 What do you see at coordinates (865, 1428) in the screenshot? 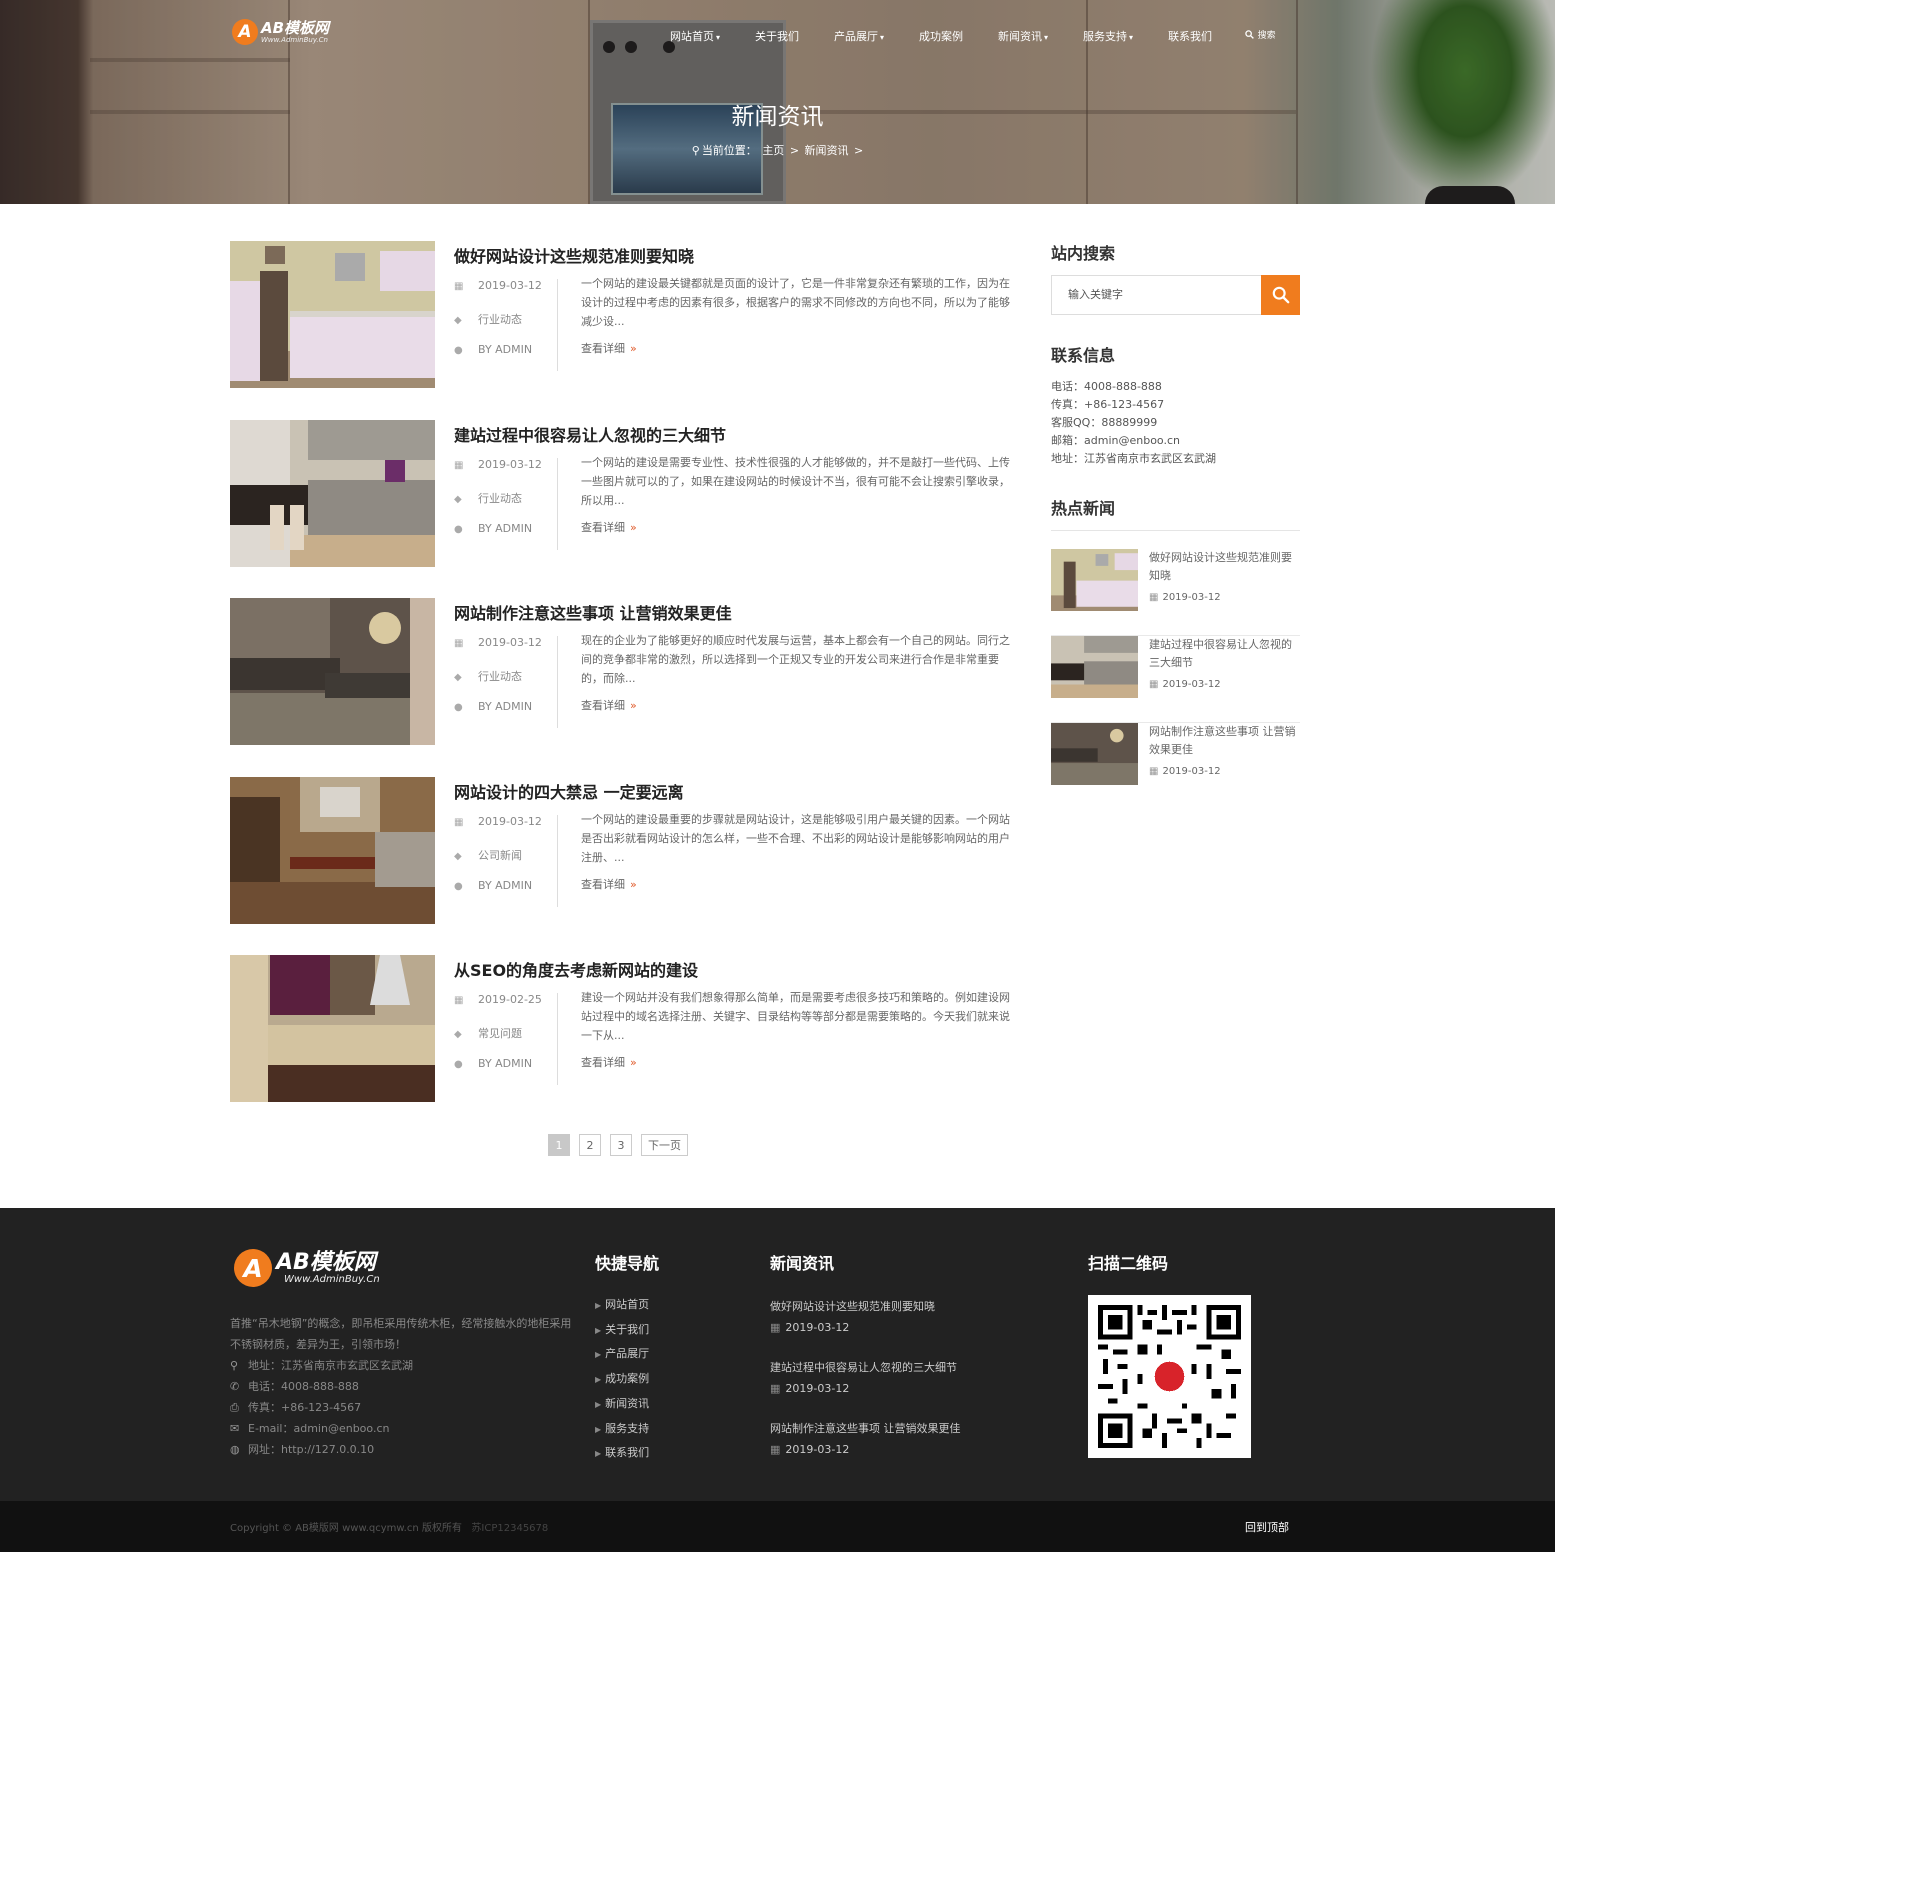
I see `footer-news-link: 网站制作注意这些事项 让营销效果更佳` at bounding box center [865, 1428].